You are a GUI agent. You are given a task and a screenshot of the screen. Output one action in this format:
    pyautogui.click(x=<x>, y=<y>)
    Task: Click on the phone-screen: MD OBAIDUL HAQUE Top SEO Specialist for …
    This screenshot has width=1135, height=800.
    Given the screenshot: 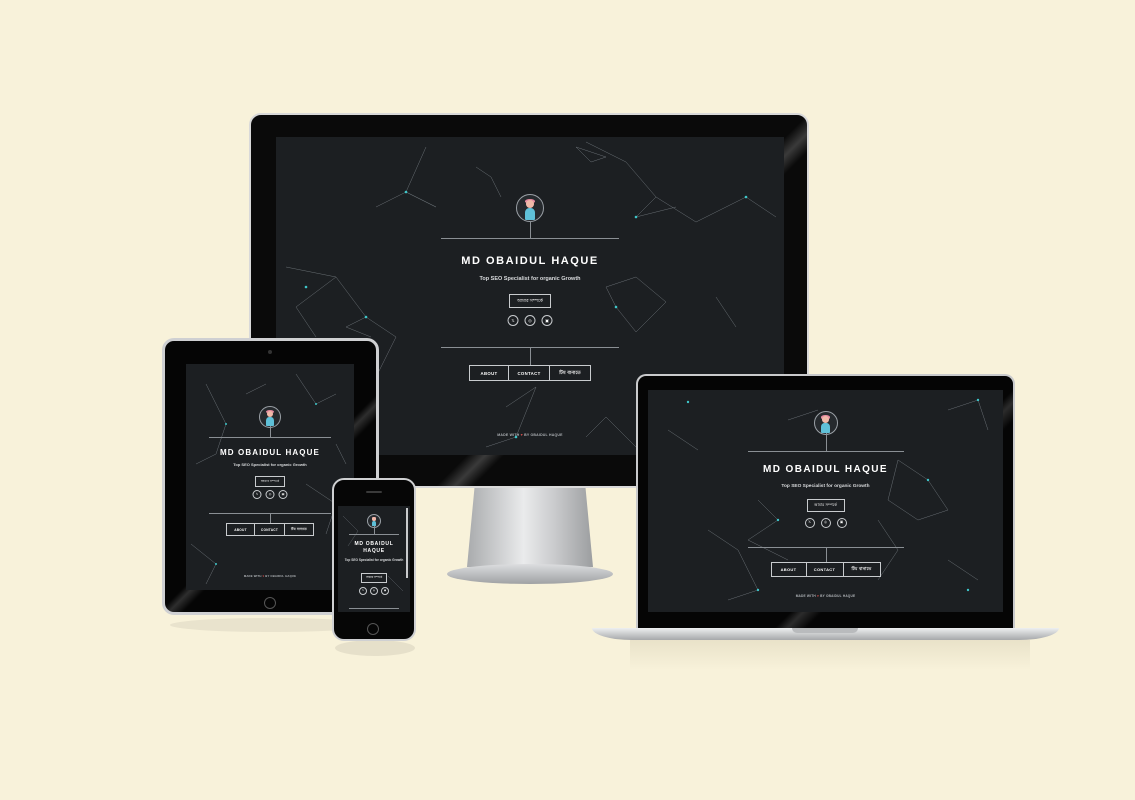 What is the action you would take?
    pyautogui.click(x=374, y=559)
    